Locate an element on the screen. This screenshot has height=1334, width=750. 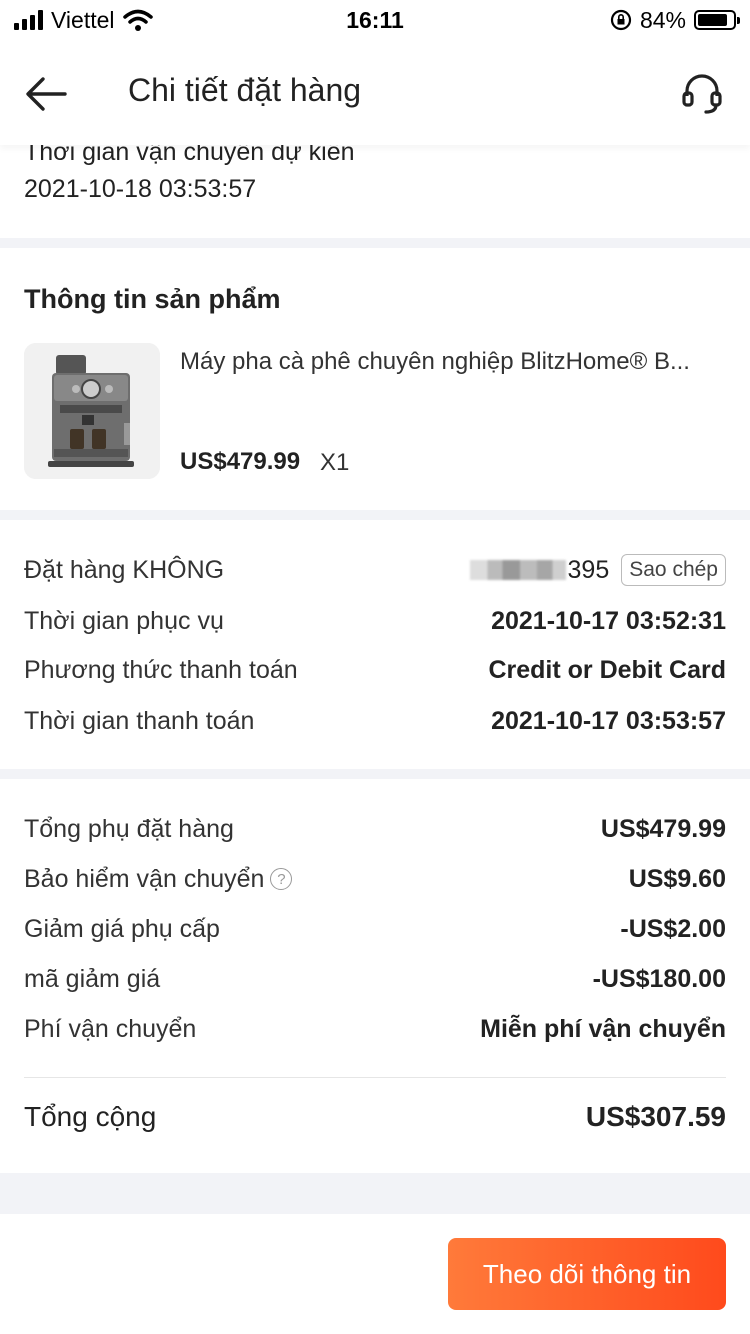
order-number-row: Đặt hàng KHÔNG 395 Sao chép is located at coordinates (375, 570).